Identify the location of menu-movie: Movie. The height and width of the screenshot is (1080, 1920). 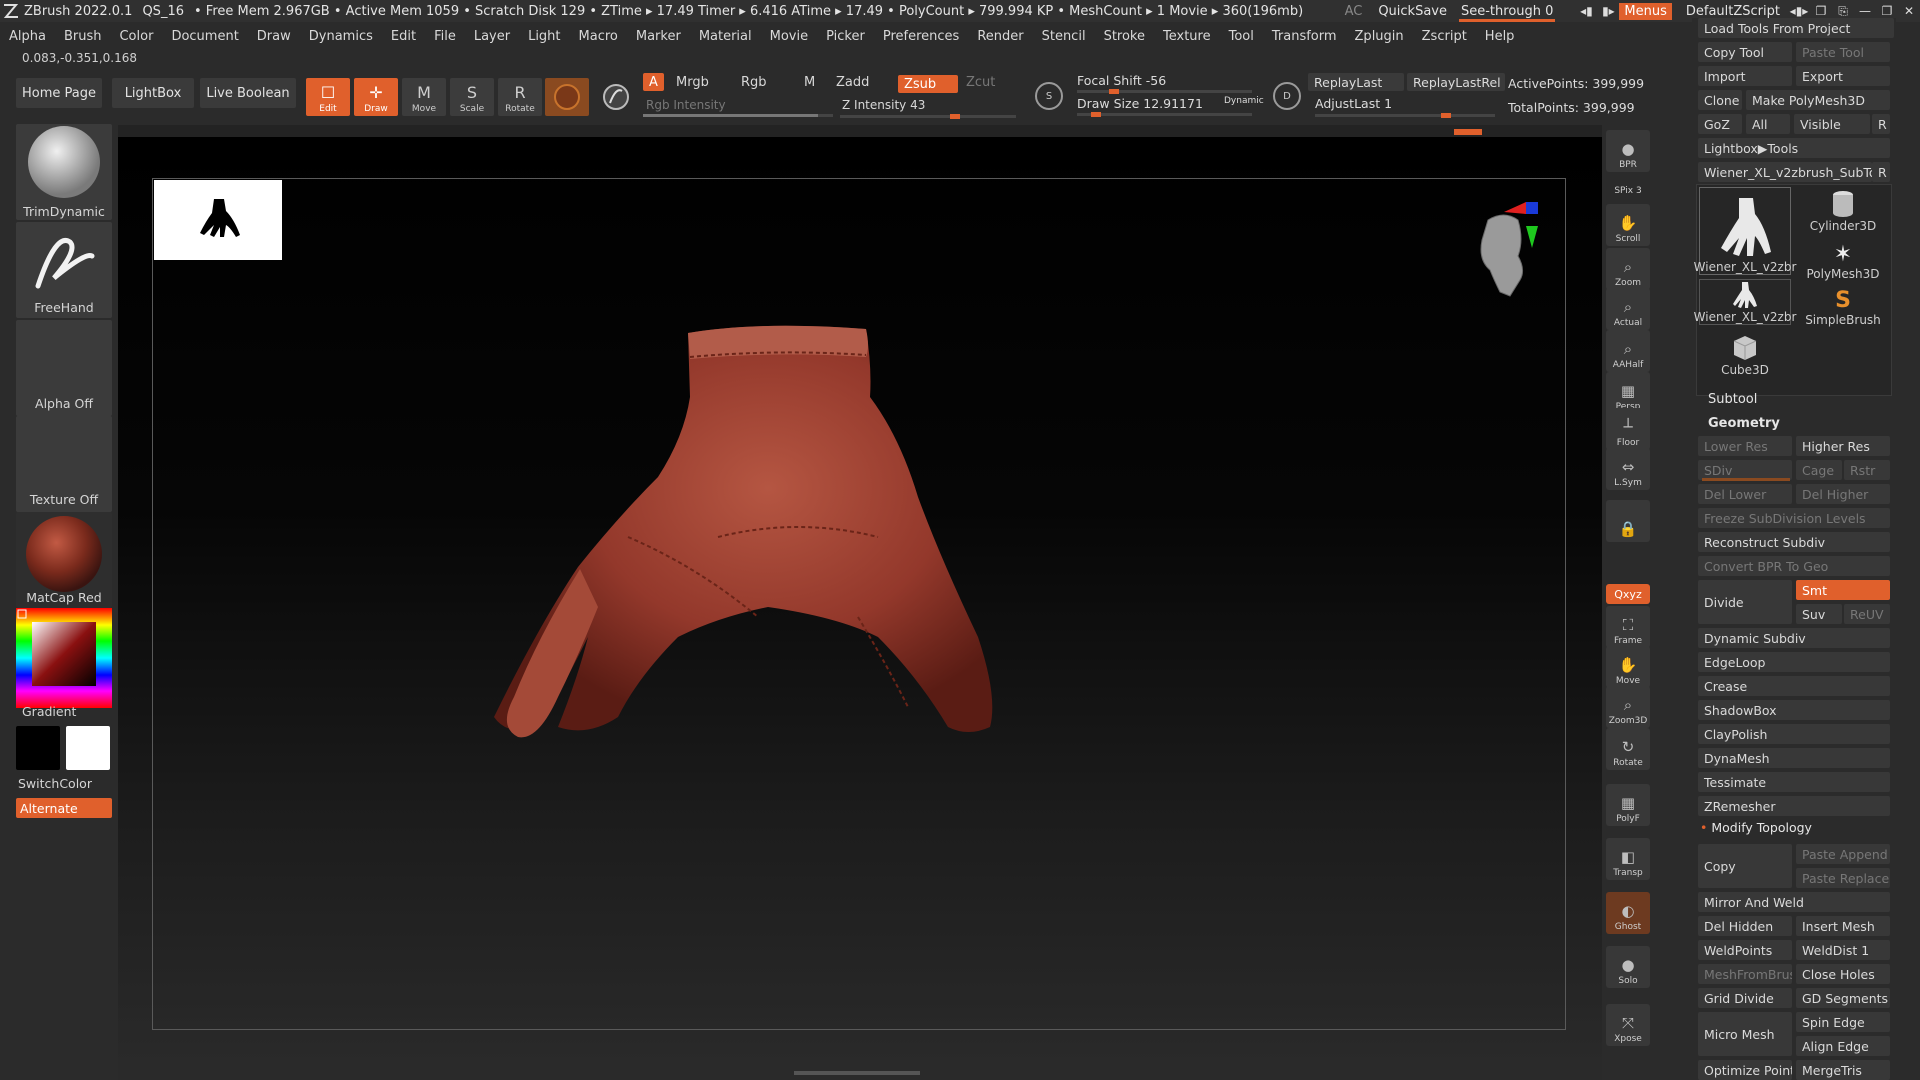
(789, 36).